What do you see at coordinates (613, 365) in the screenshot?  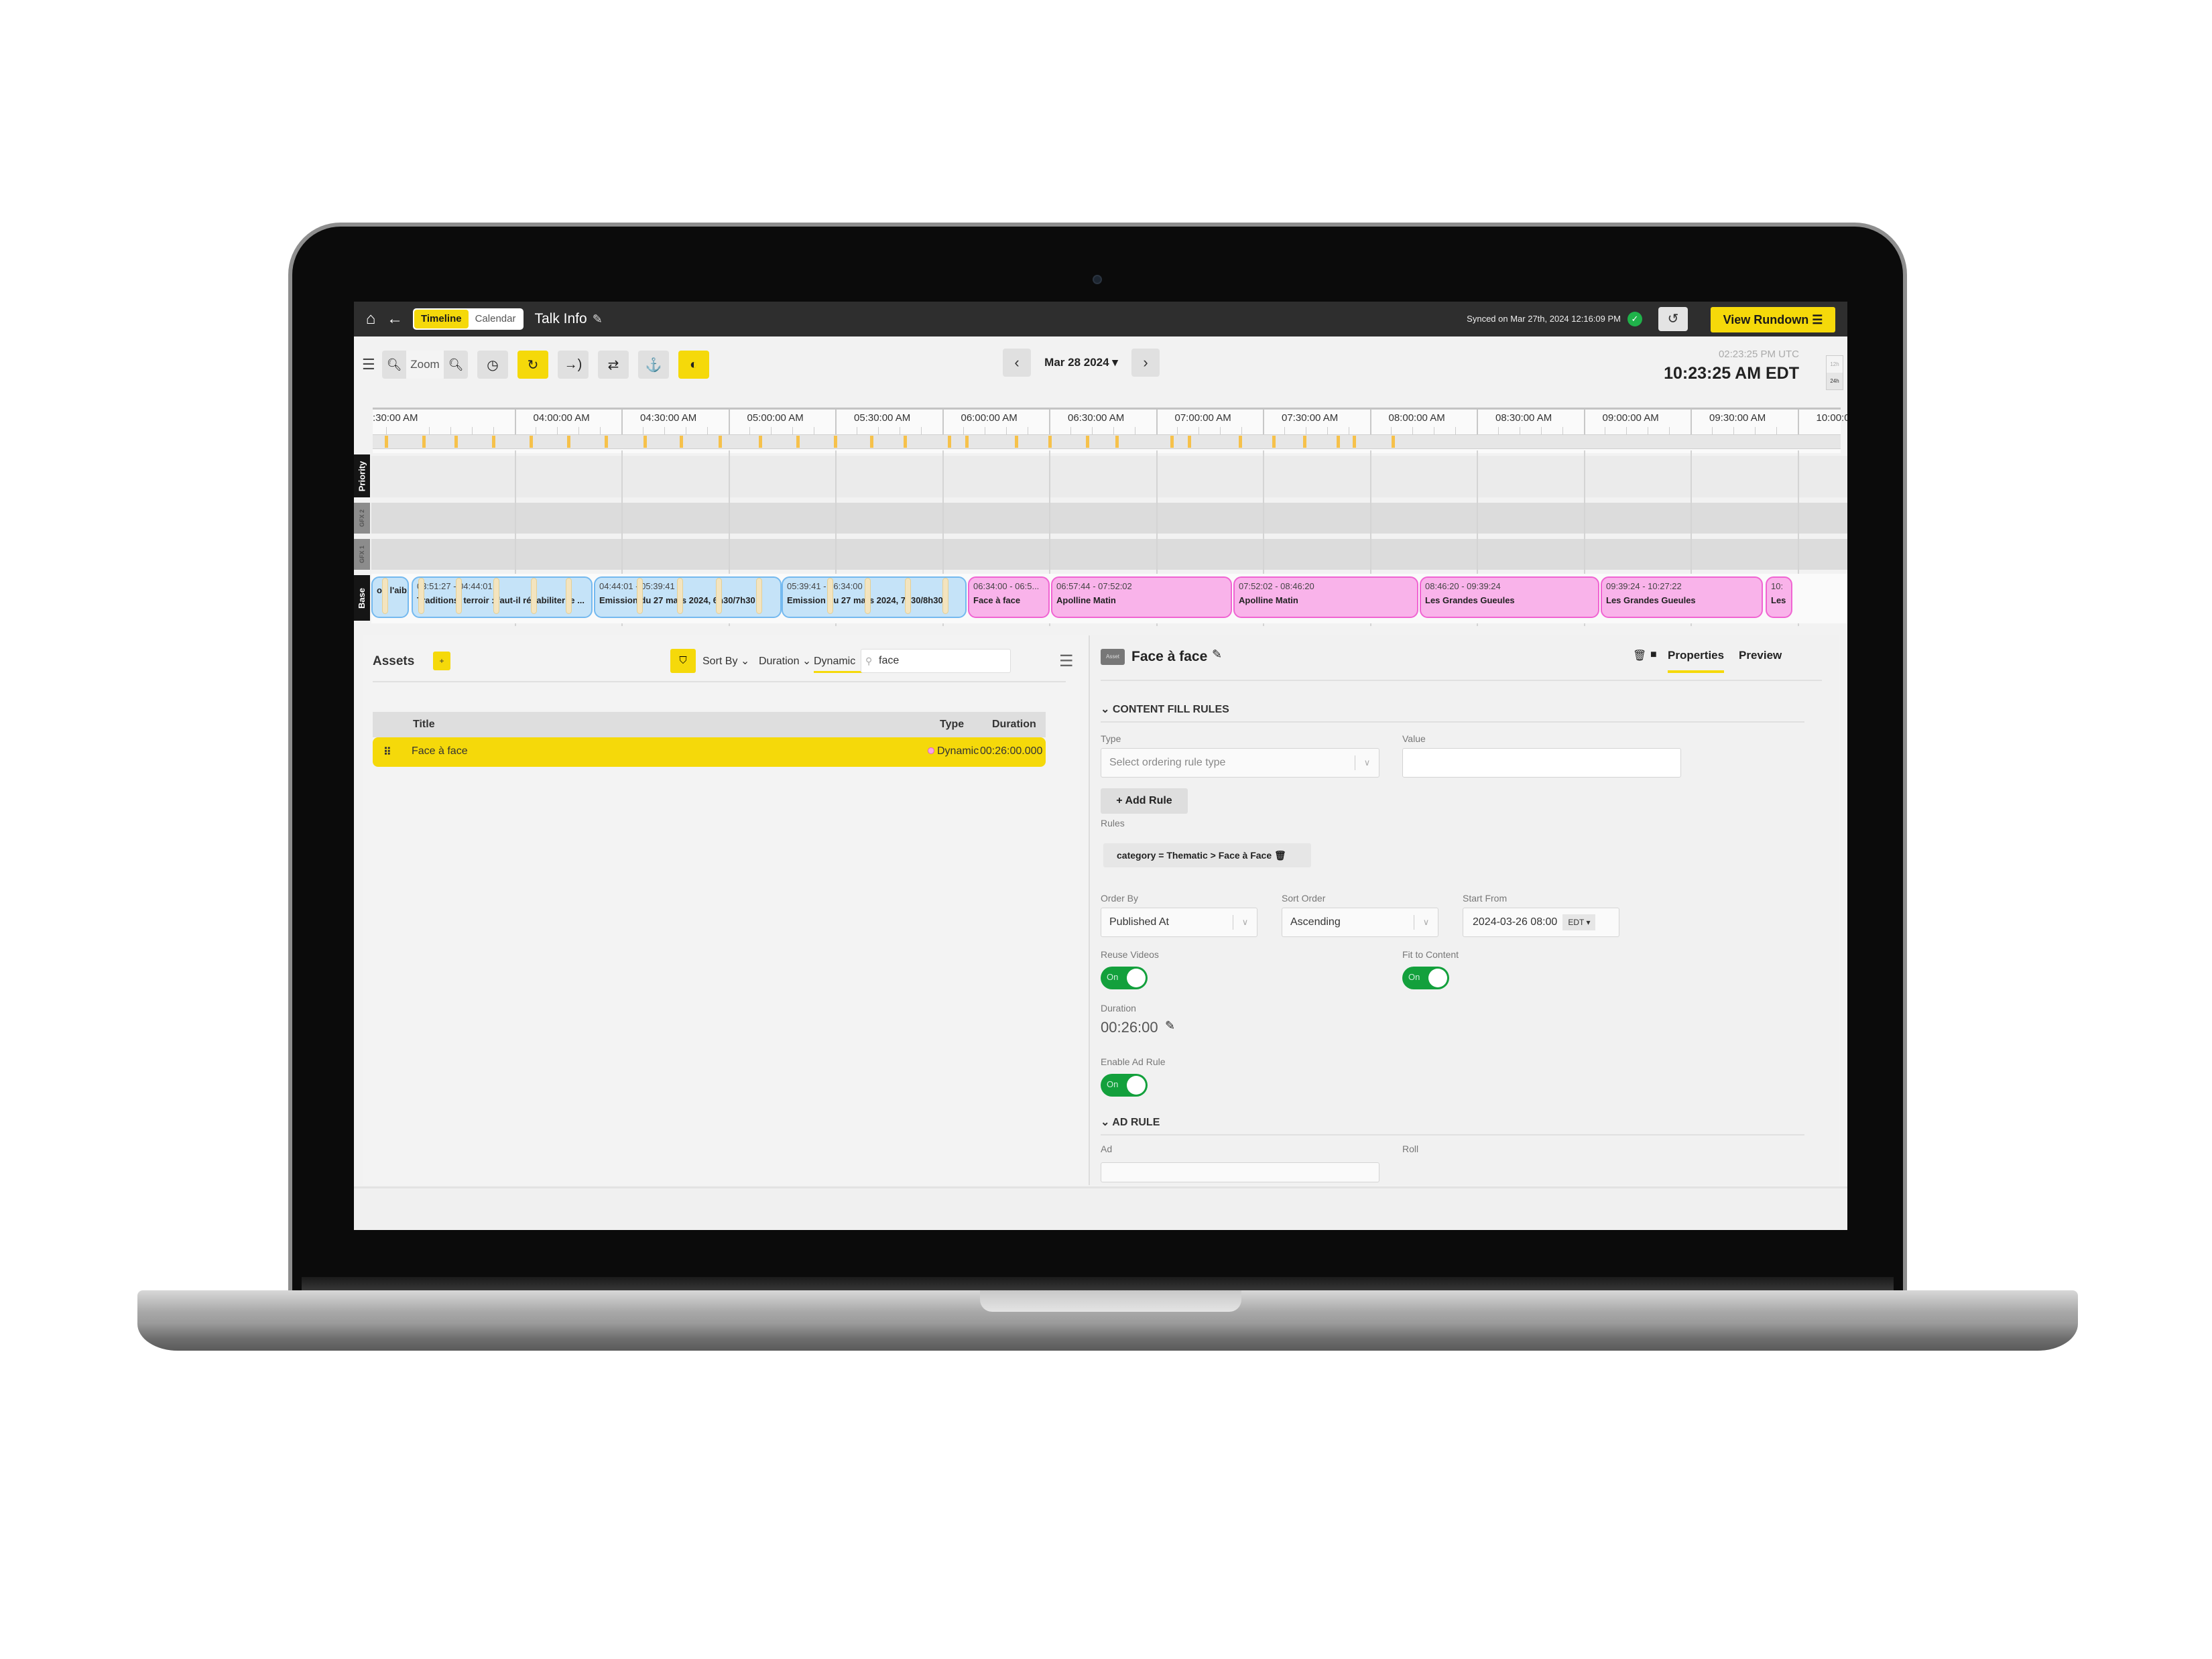 I see `swap-button: ⇄` at bounding box center [613, 365].